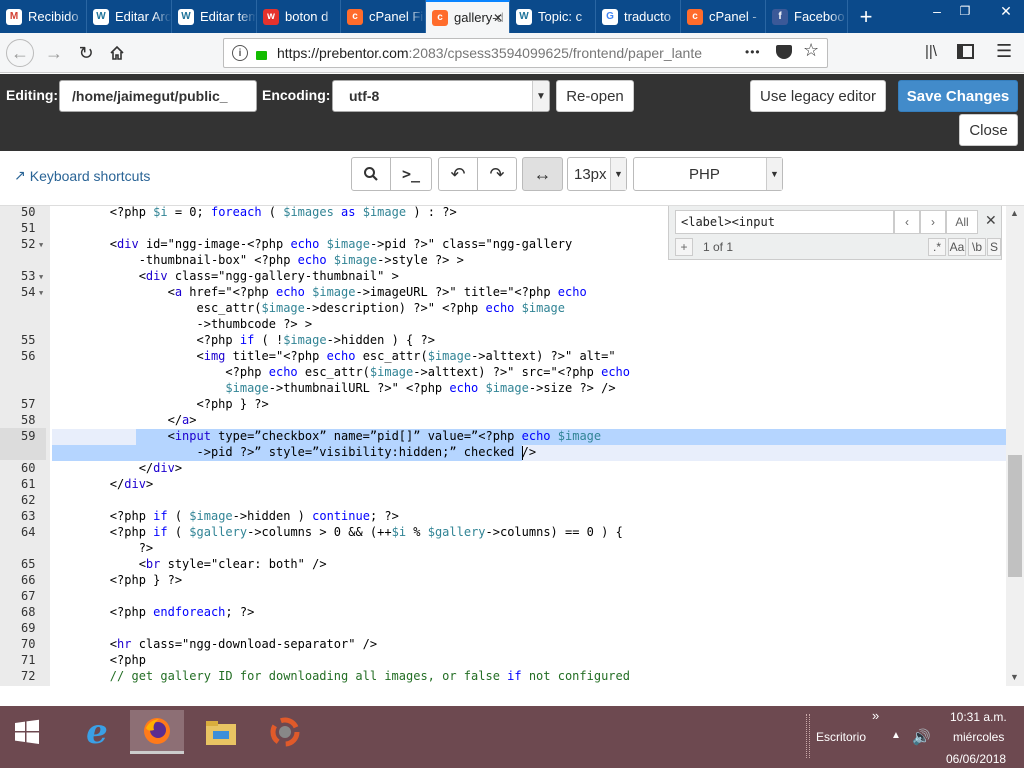 The width and height of the screenshot is (1024, 768). I want to click on firefox-icon, so click(157, 732).